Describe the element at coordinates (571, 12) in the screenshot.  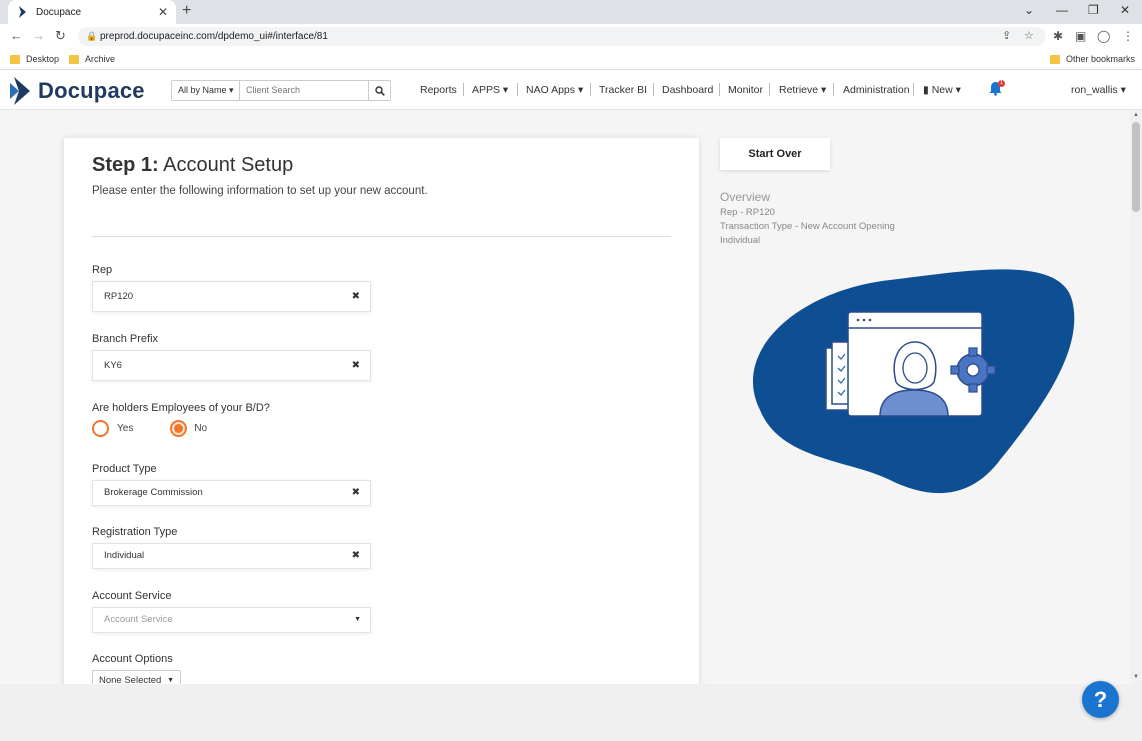
I see `browser-tab-strip: Docupace ✕ + ⌄ — ❐ ✕` at that location.